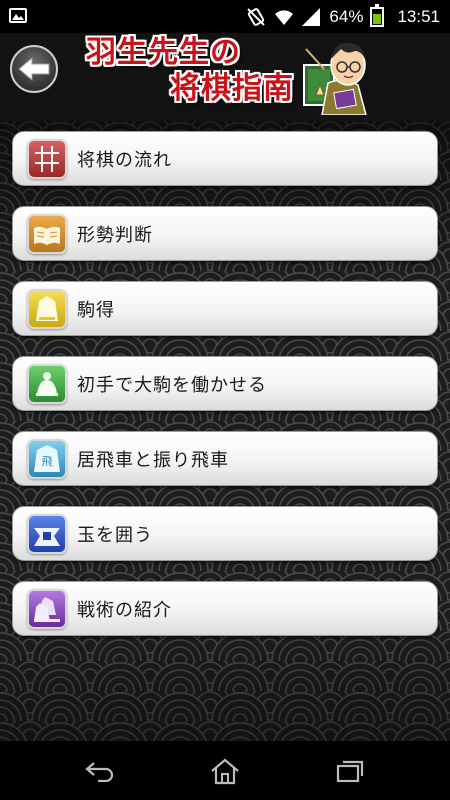 Image resolution: width=450 pixels, height=800 pixels. Describe the element at coordinates (163, 52) in the screenshot. I see `app-title-line1: 羽生先生の` at that location.